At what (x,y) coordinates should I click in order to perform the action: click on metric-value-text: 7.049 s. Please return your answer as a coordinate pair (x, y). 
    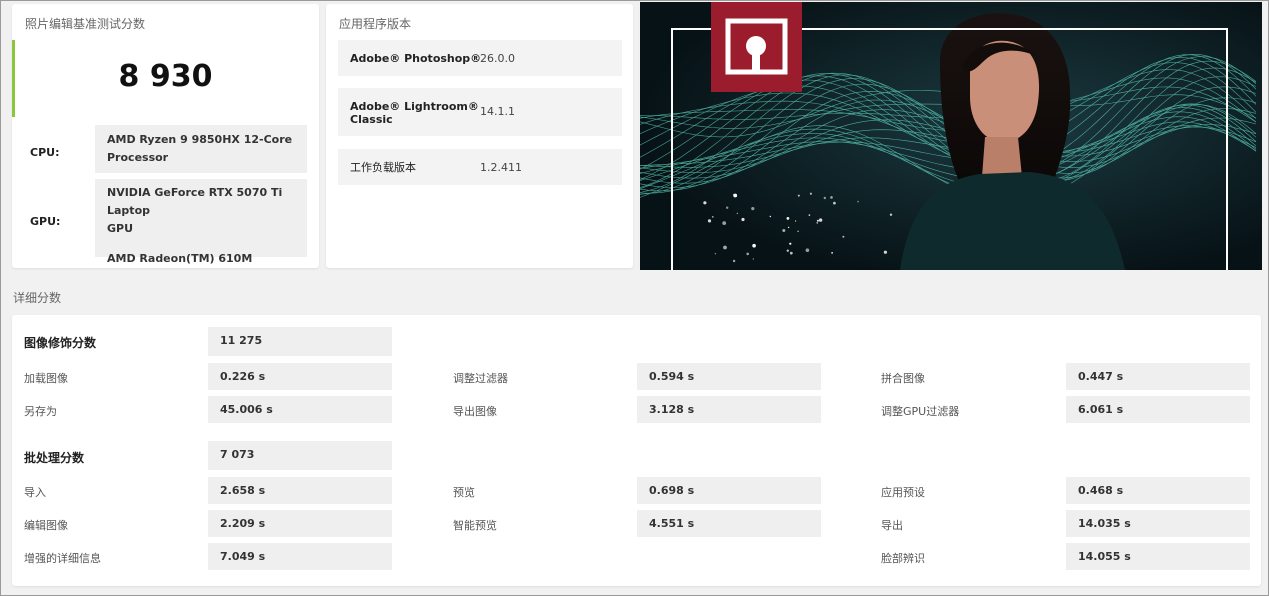
    Looking at the image, I should click on (243, 556).